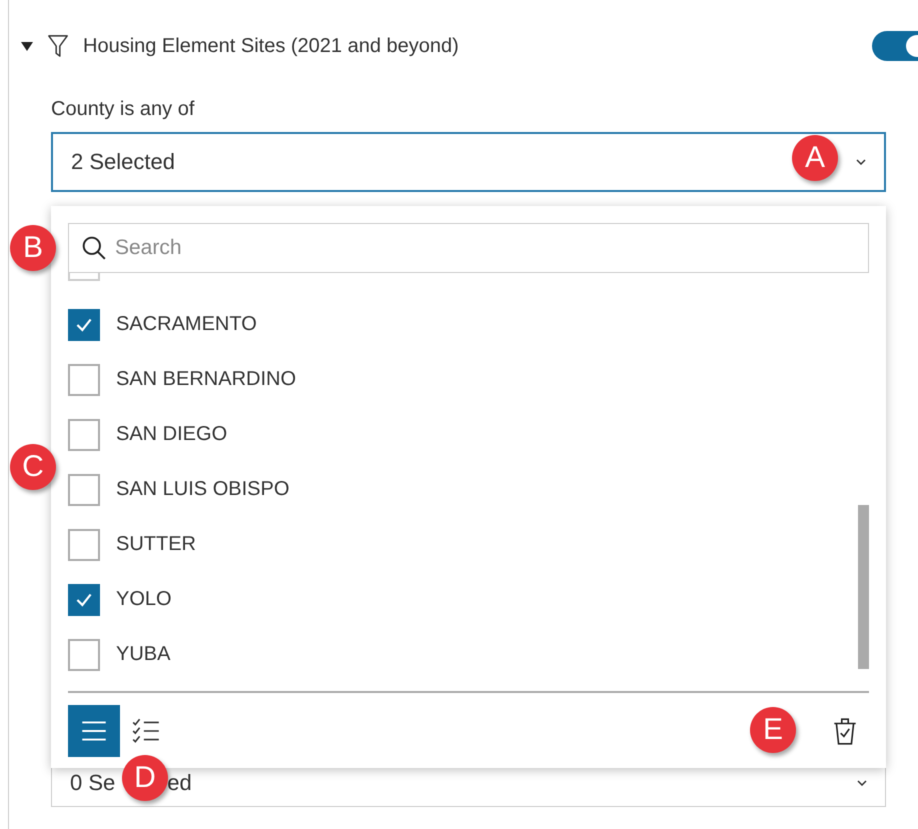 The width and height of the screenshot is (918, 829). What do you see at coordinates (33, 467) in the screenshot?
I see `callout-badge: C` at bounding box center [33, 467].